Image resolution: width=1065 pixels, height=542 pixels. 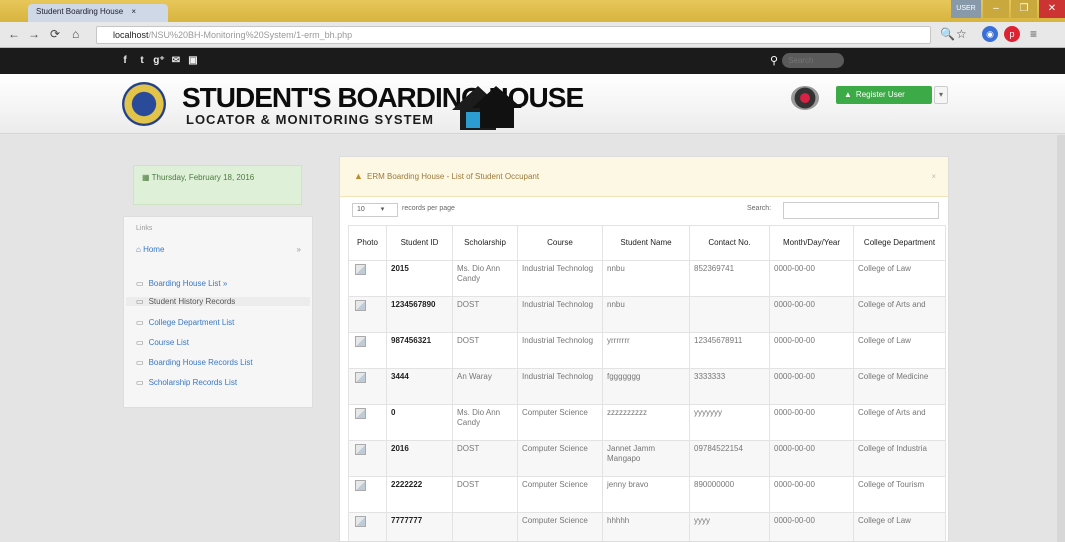 I want to click on sidebar-item-label: College Department List, so click(x=191, y=322).